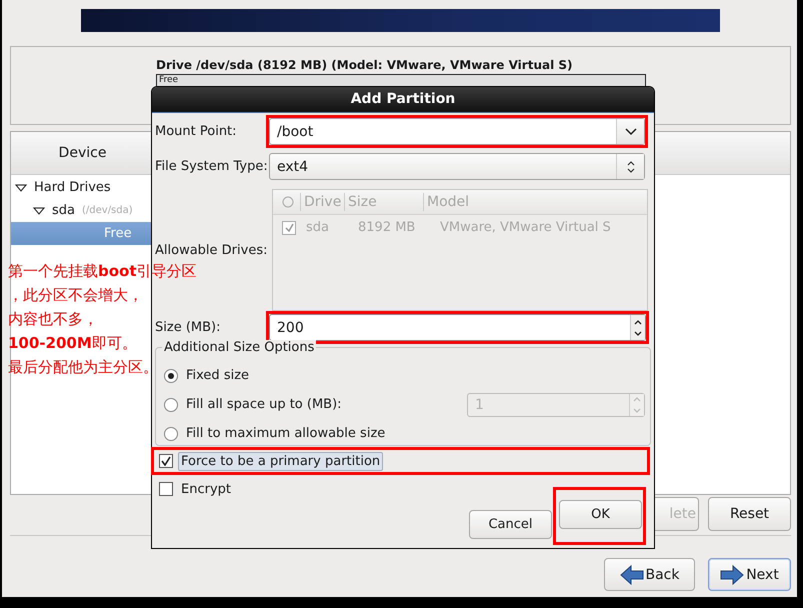 This screenshot has width=803, height=608. I want to click on annotation-text: ，此分区不会增大，, so click(75, 295).